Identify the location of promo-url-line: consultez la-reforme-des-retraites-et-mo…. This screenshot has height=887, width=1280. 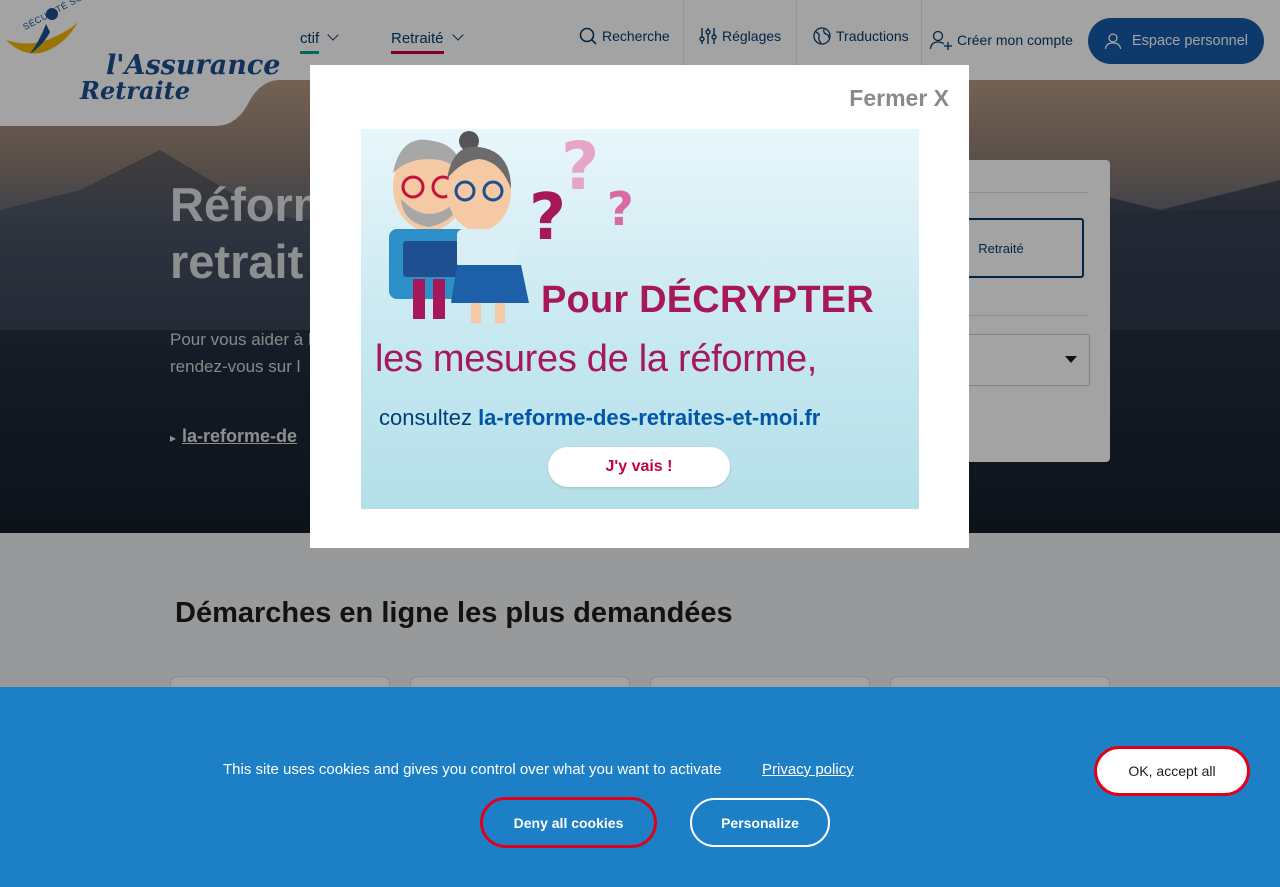
(599, 418).